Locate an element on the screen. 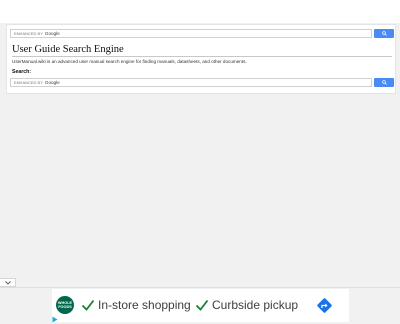 The image size is (400, 324). top-search-placeholder-brand: Google is located at coordinates (52, 33).